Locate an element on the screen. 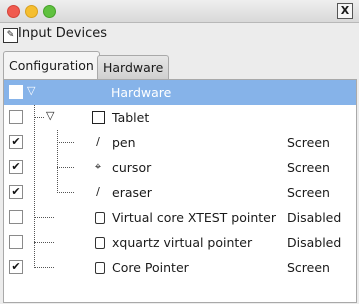 This screenshot has height=304, width=359. tree-row-label: eraser is located at coordinates (132, 192).